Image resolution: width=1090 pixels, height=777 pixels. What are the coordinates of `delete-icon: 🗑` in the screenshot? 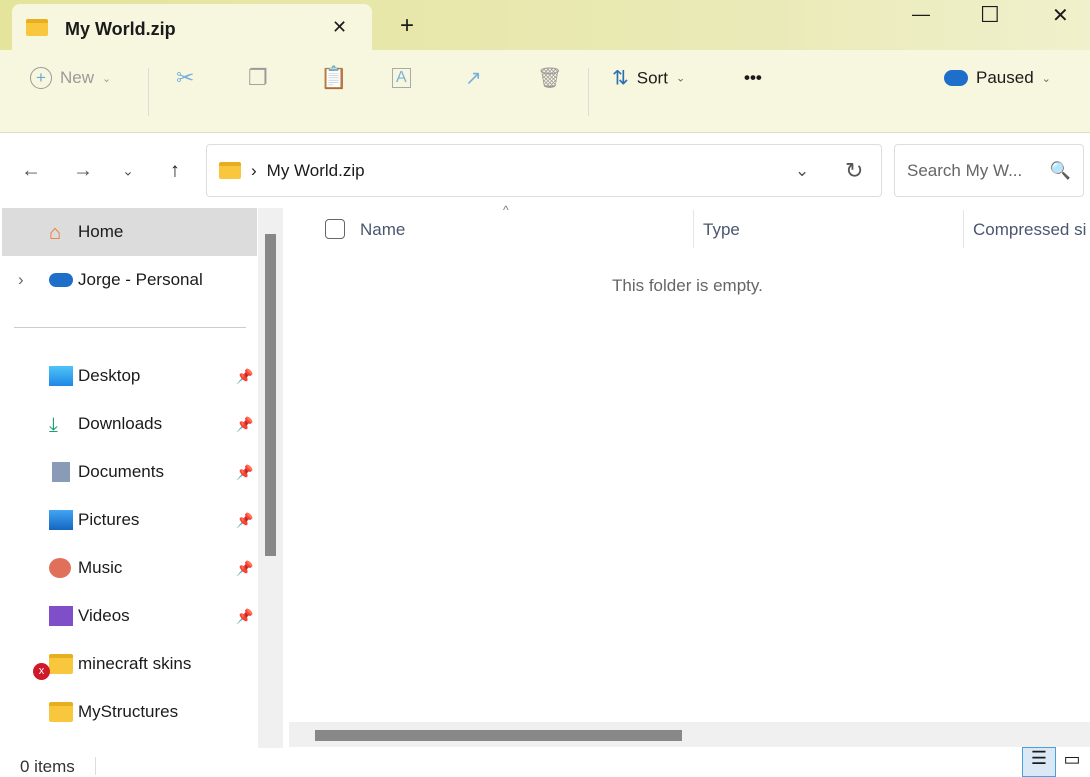 It's located at (549, 78).